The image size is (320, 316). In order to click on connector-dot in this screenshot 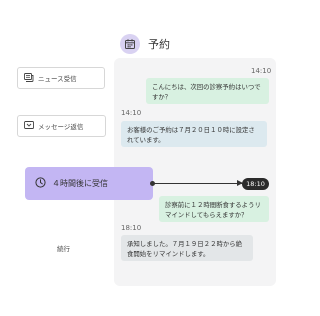, I will do `click(152, 183)`.